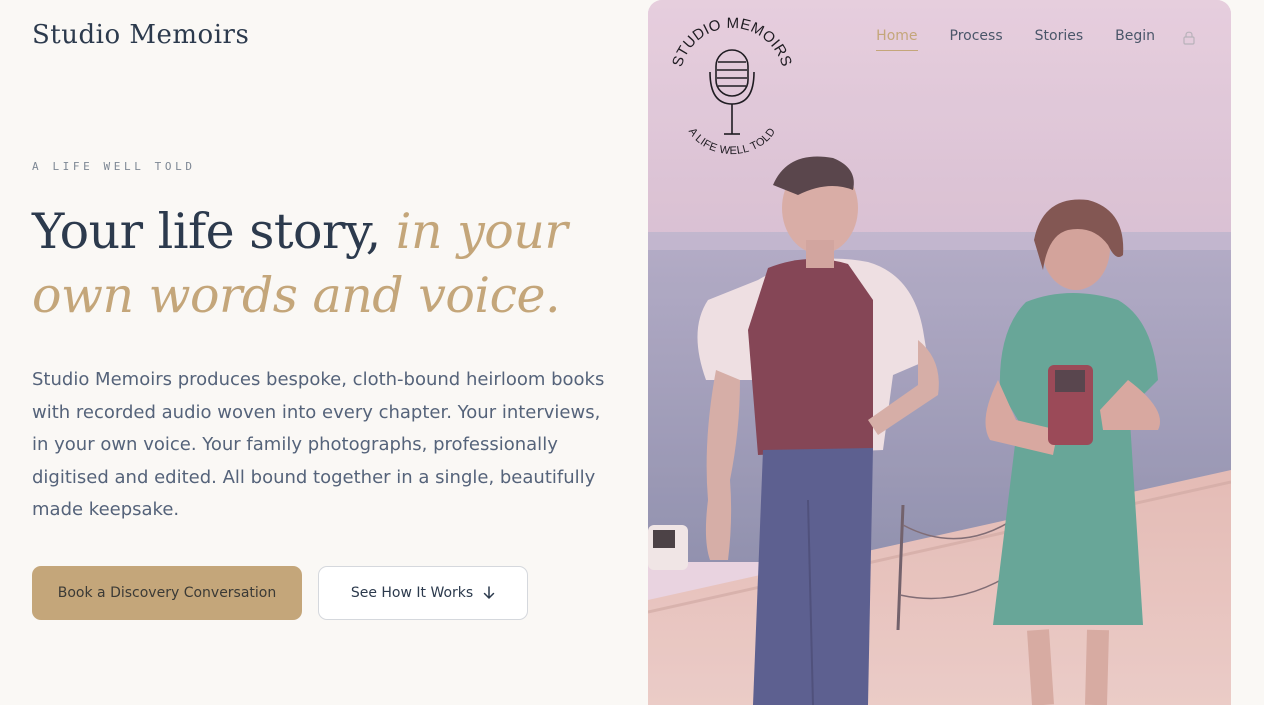 This screenshot has height=705, width=1264. I want to click on nav-begin: Begin, so click(1135, 39).